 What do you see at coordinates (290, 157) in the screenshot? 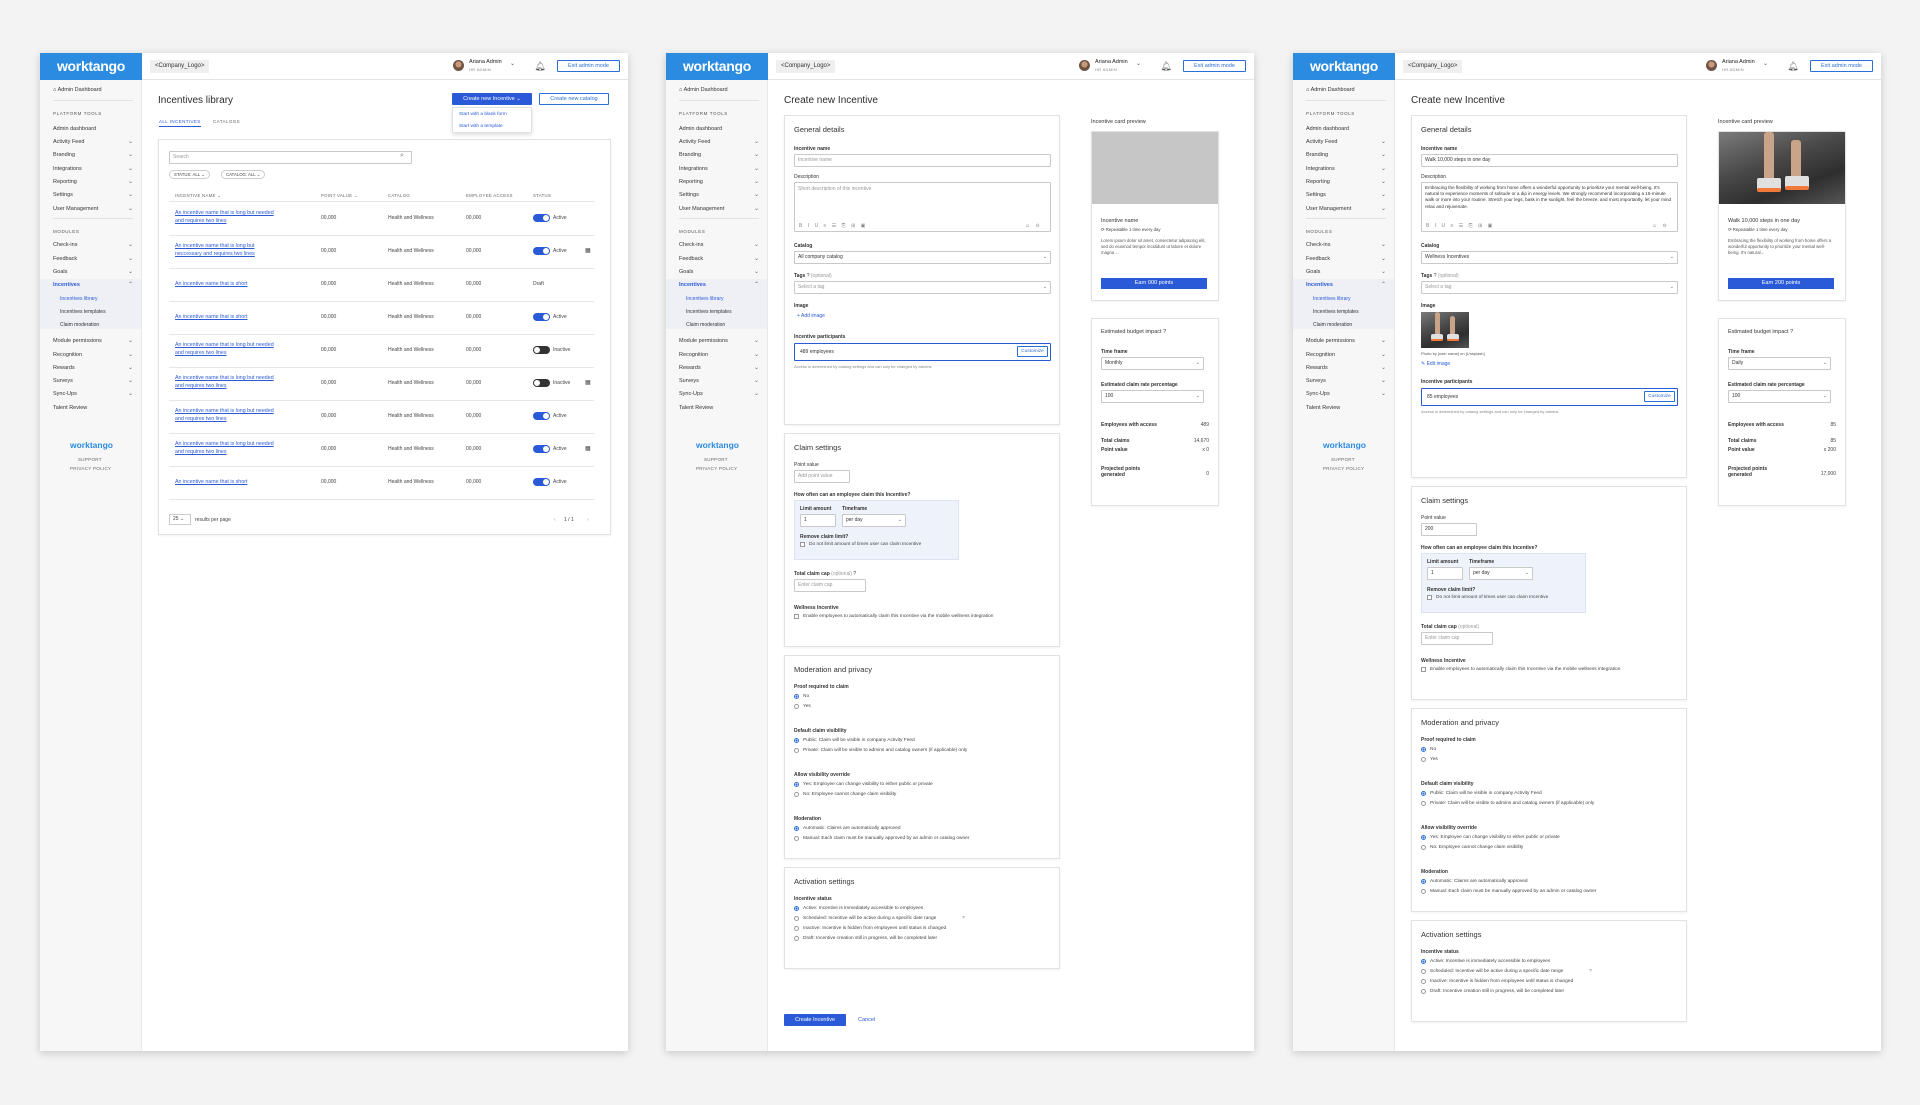
I see `search-input: Search` at bounding box center [290, 157].